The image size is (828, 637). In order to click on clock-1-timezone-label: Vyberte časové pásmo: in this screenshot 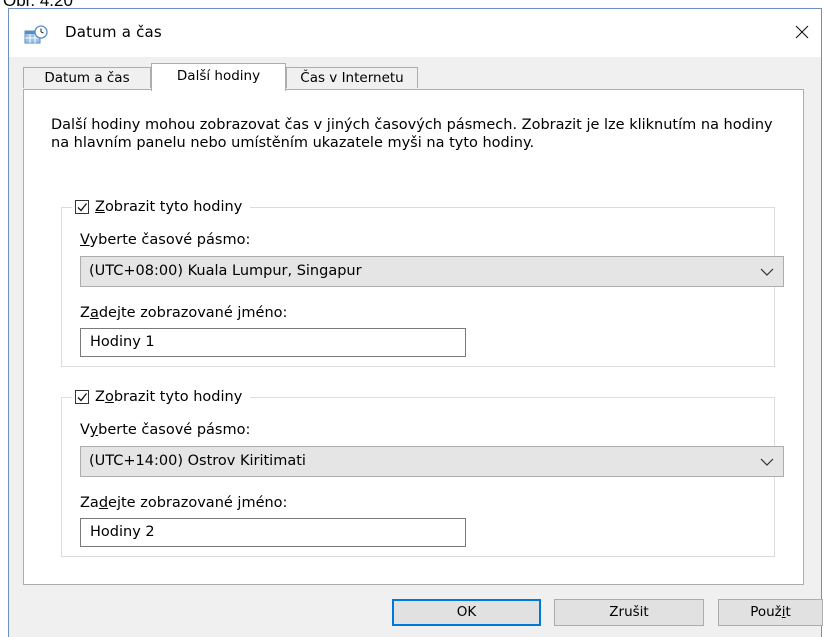, I will do `click(165, 240)`.